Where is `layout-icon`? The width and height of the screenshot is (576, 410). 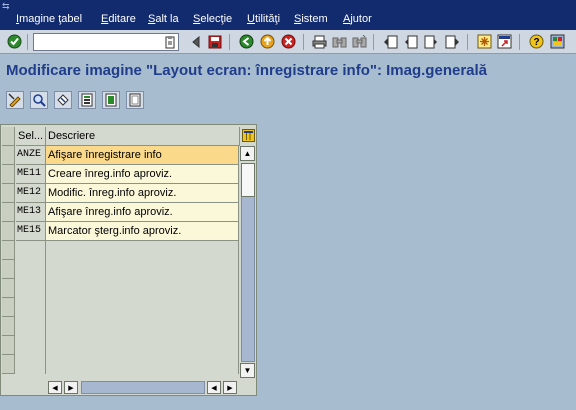
layout-icon is located at coordinates (557, 41).